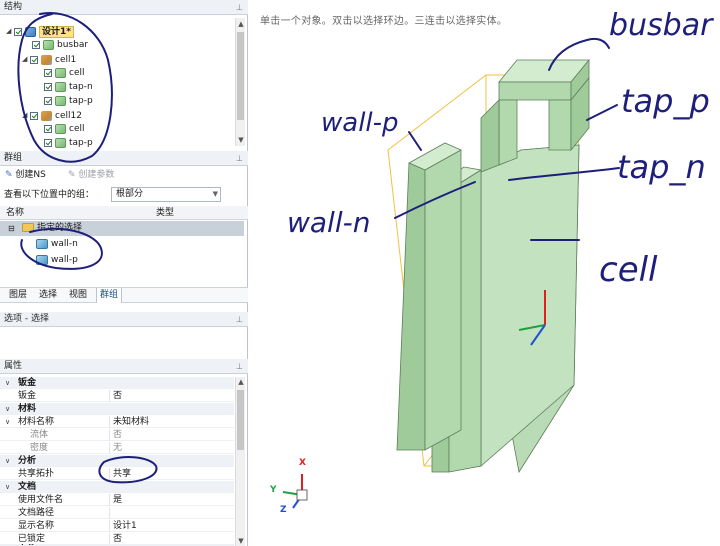  What do you see at coordinates (81, 87) in the screenshot?
I see `tree-item-label: tap-n` at bounding box center [81, 87].